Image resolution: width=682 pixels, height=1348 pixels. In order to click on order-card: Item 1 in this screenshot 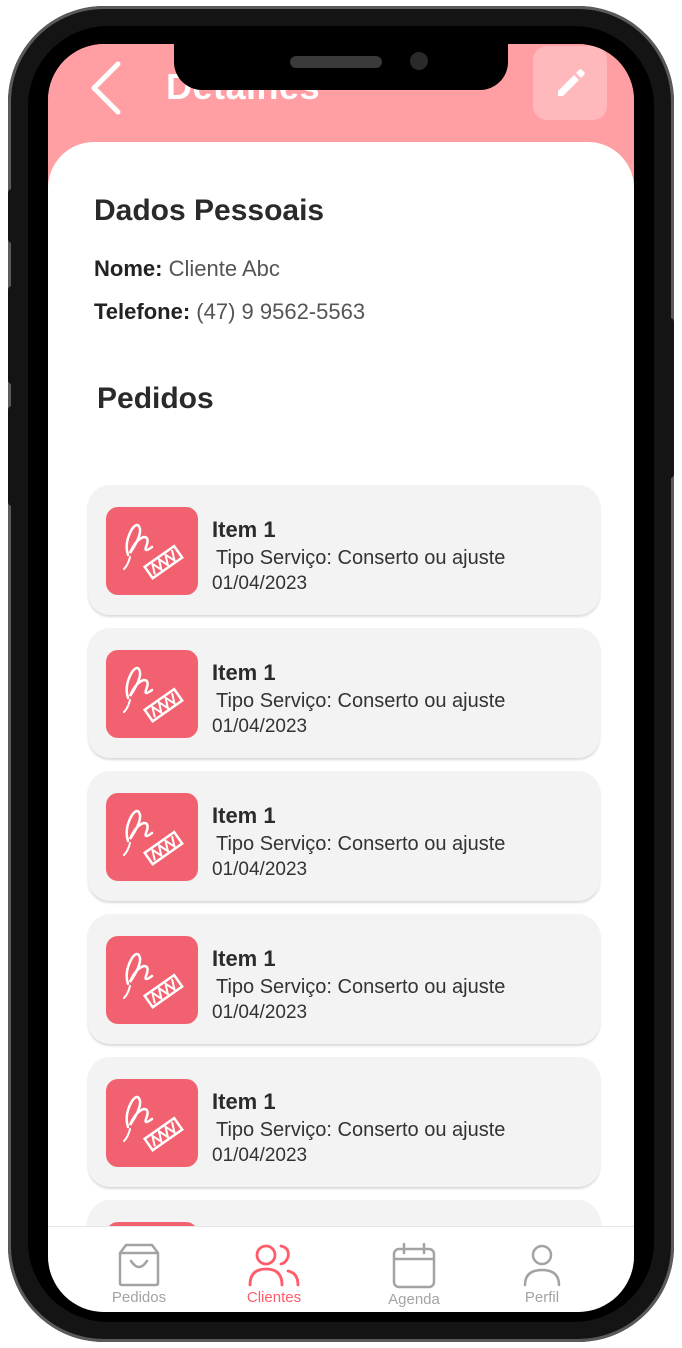, I will do `click(344, 1213)`.